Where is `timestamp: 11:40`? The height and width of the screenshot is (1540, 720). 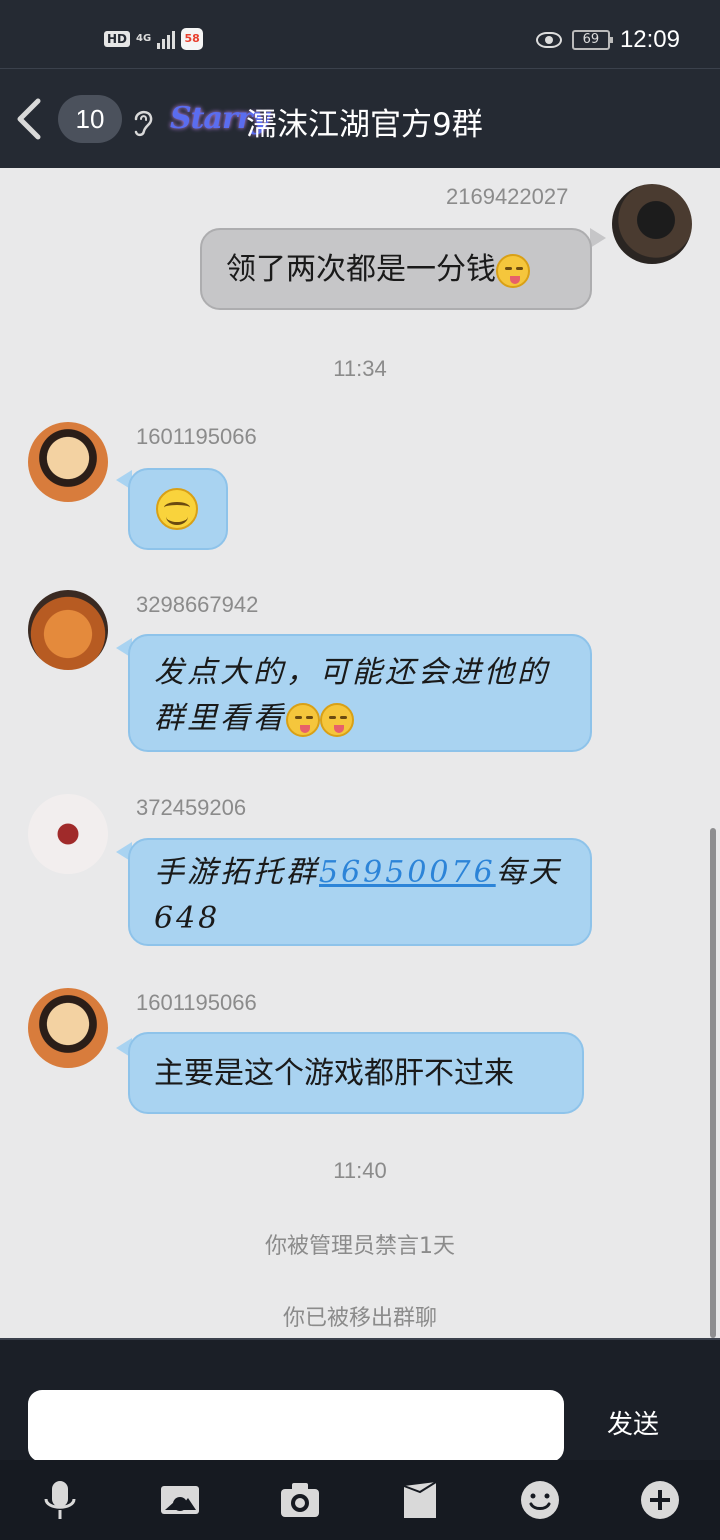
timestamp: 11:40 is located at coordinates (360, 1170).